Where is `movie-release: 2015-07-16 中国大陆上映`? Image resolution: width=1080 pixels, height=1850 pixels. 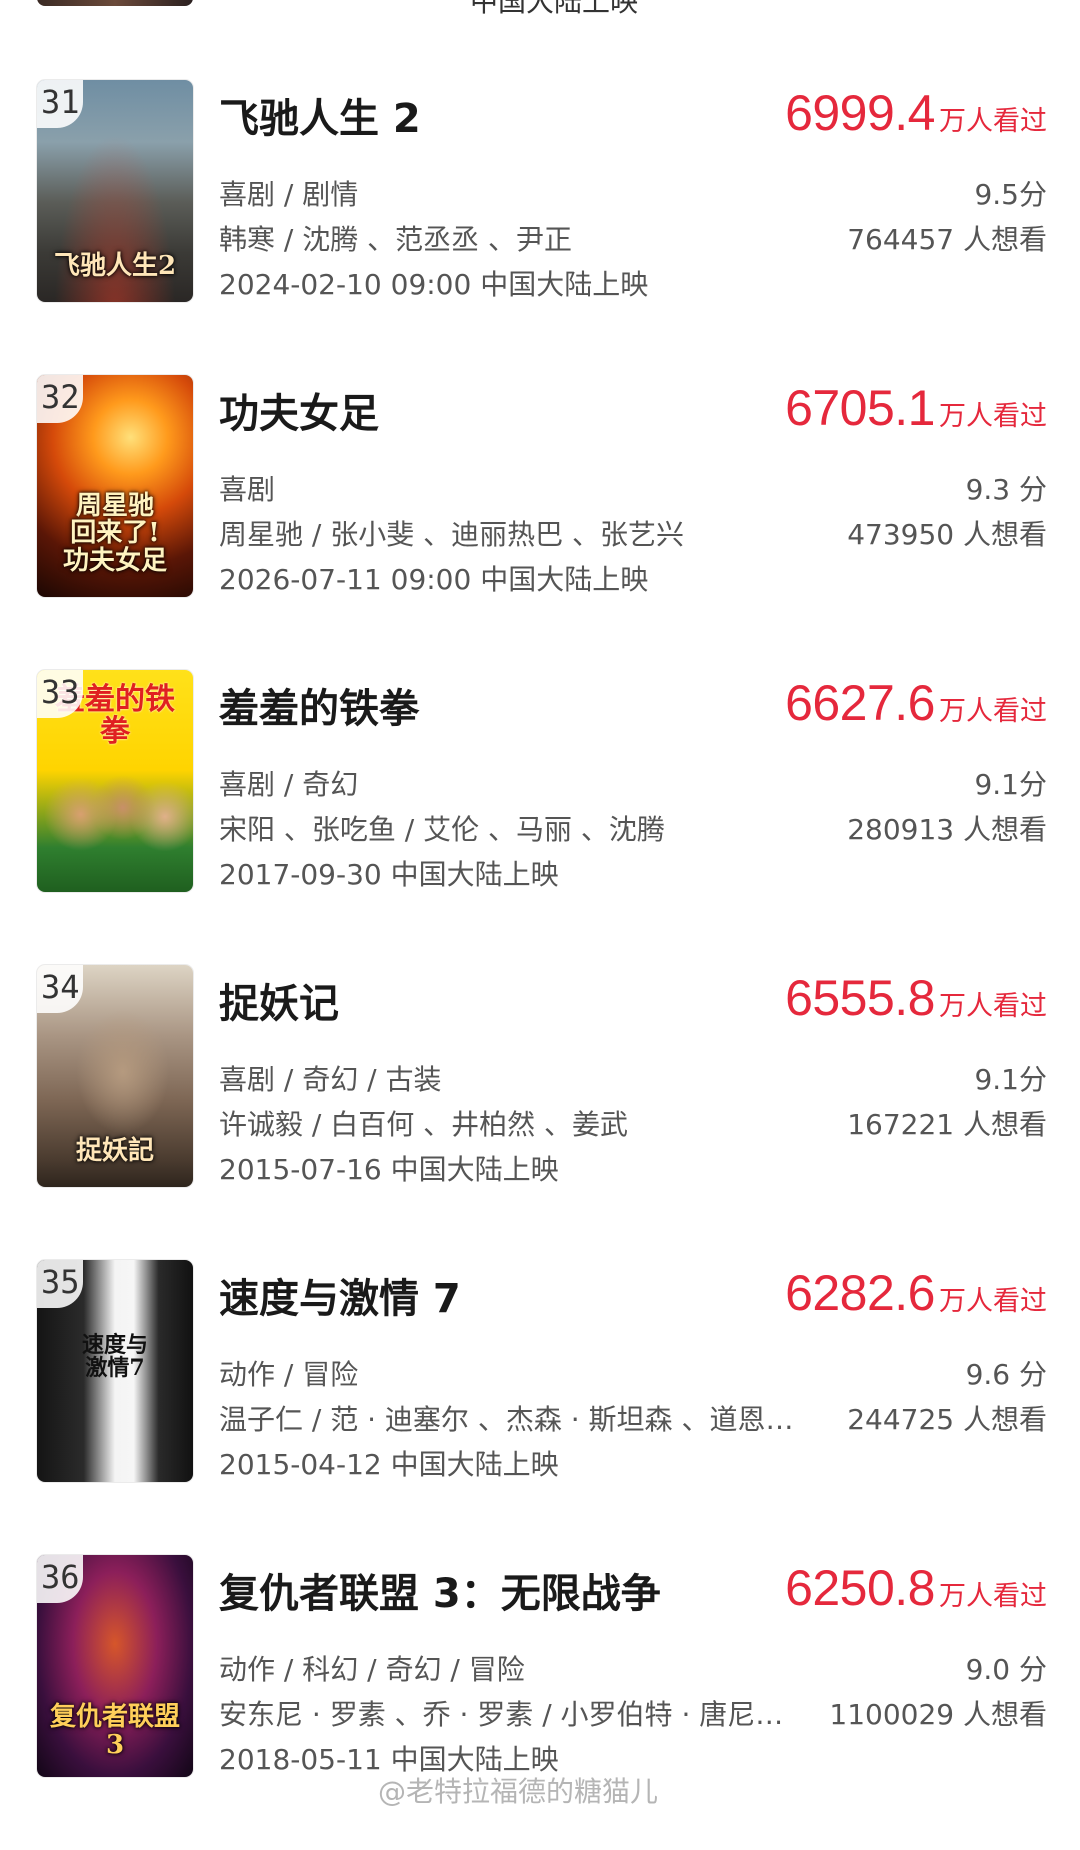 movie-release: 2015-07-16 中国大陆上映 is located at coordinates (389, 1169).